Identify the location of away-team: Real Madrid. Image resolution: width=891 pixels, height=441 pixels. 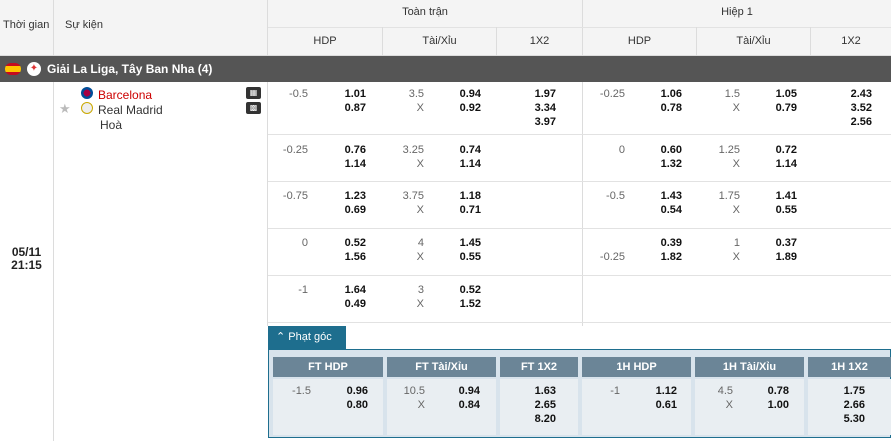
(130, 110).